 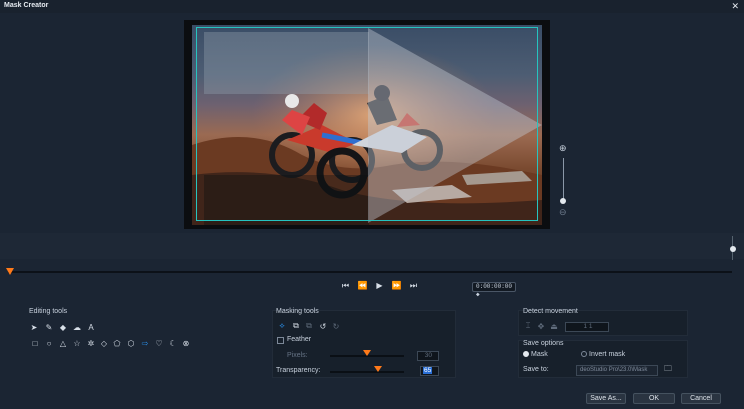 I want to click on pixels-input: 30, so click(x=428, y=356).